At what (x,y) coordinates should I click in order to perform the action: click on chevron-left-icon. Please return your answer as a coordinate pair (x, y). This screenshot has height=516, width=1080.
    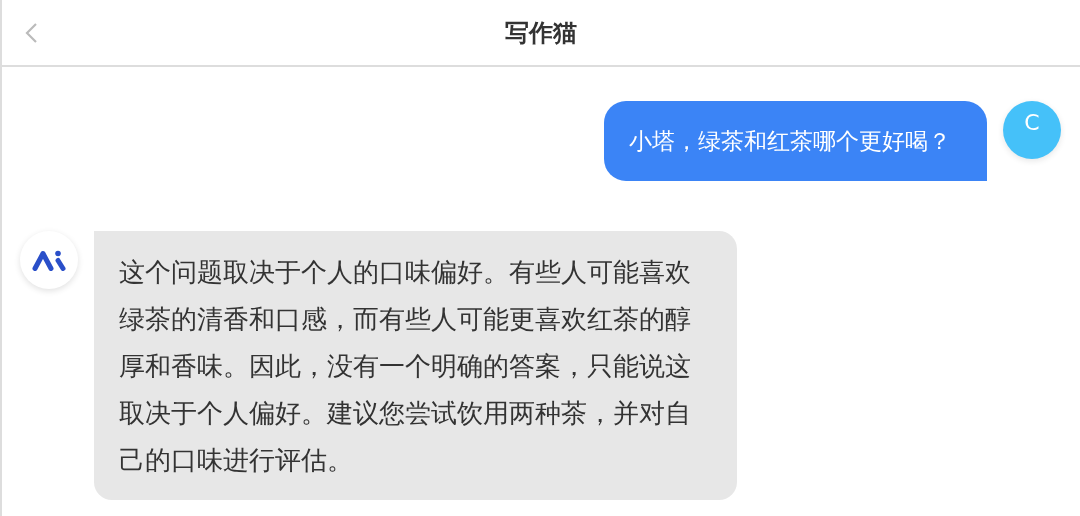
    Looking at the image, I should click on (31, 32).